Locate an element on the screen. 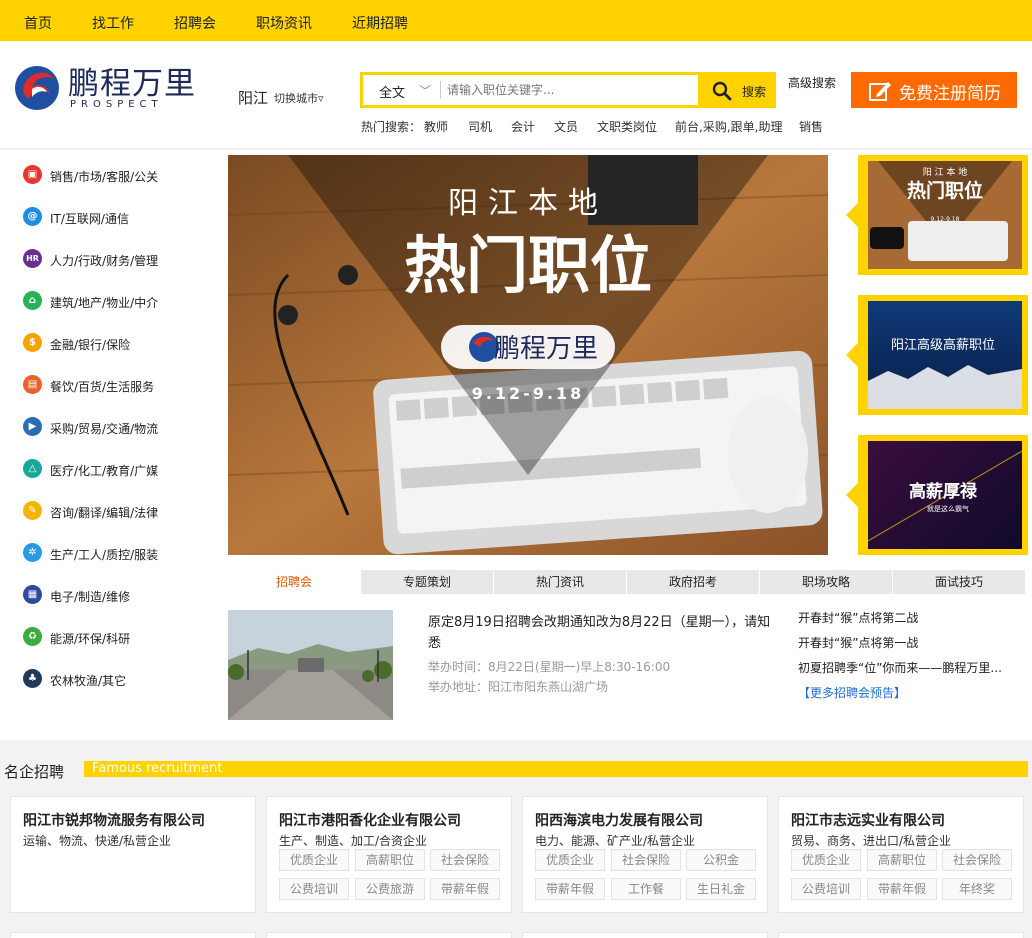 The image size is (1032, 938). tab-hot-news: 热门资讯 is located at coordinates (560, 582).